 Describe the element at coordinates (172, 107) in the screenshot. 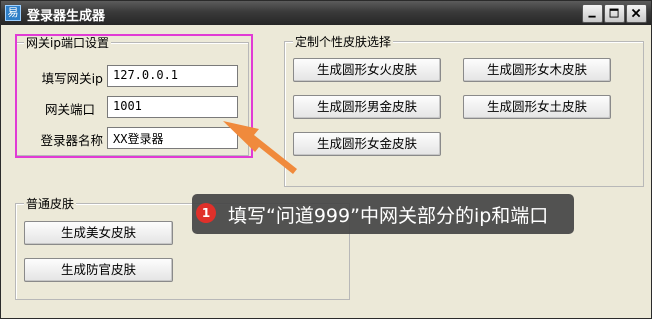

I see `gateway-port-input: 1001` at that location.